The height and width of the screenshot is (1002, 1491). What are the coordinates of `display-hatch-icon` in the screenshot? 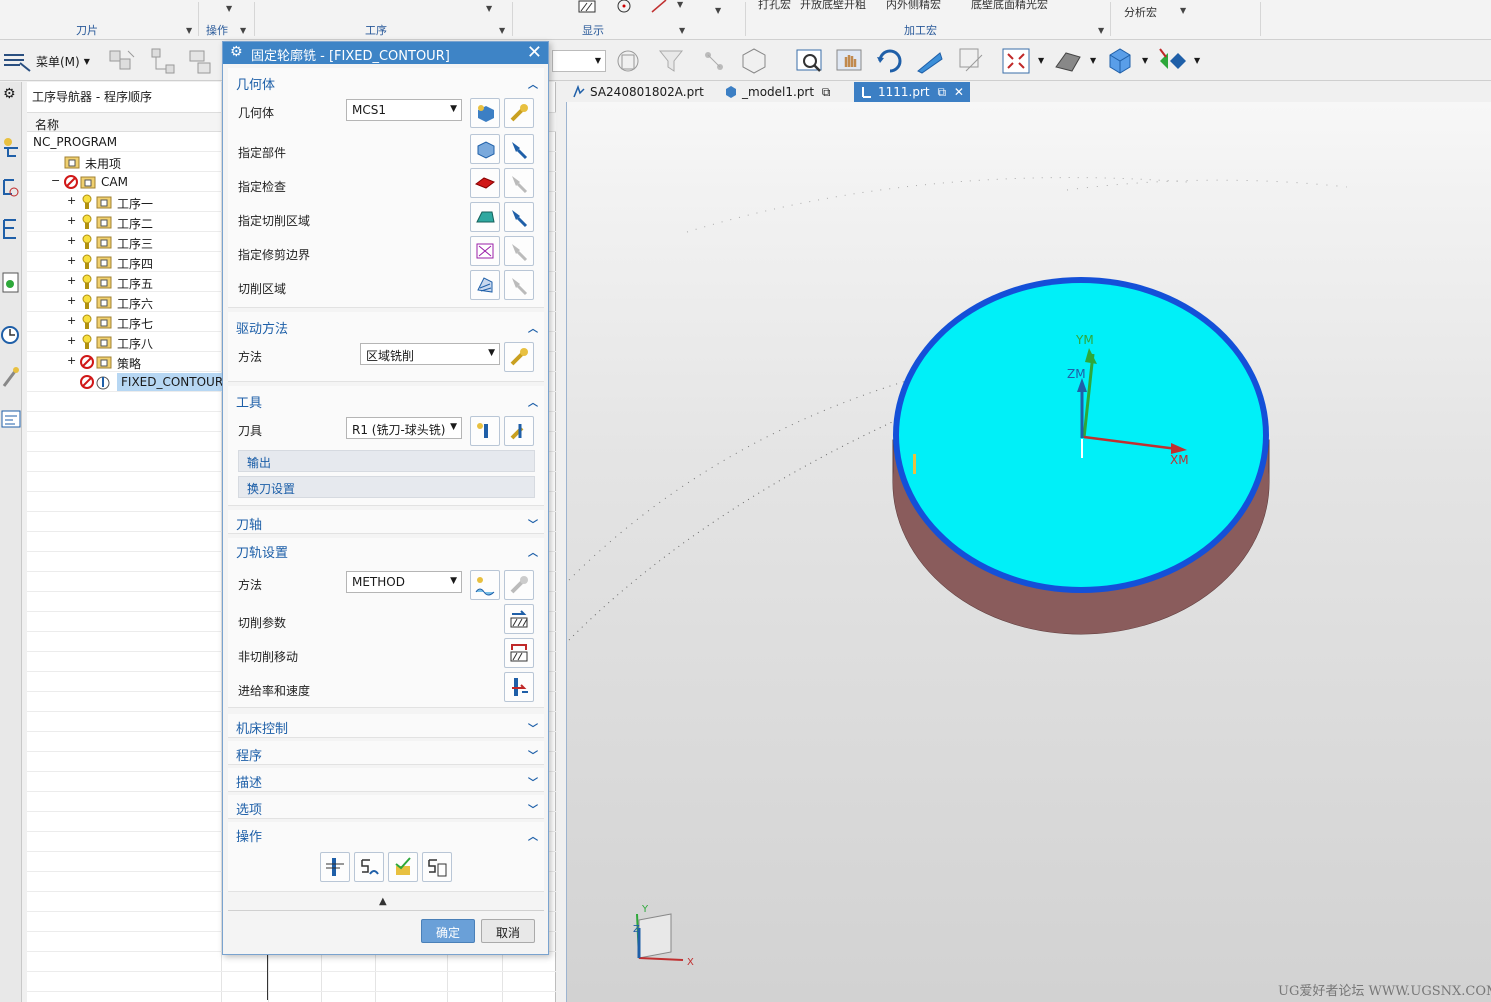 It's located at (587, 7).